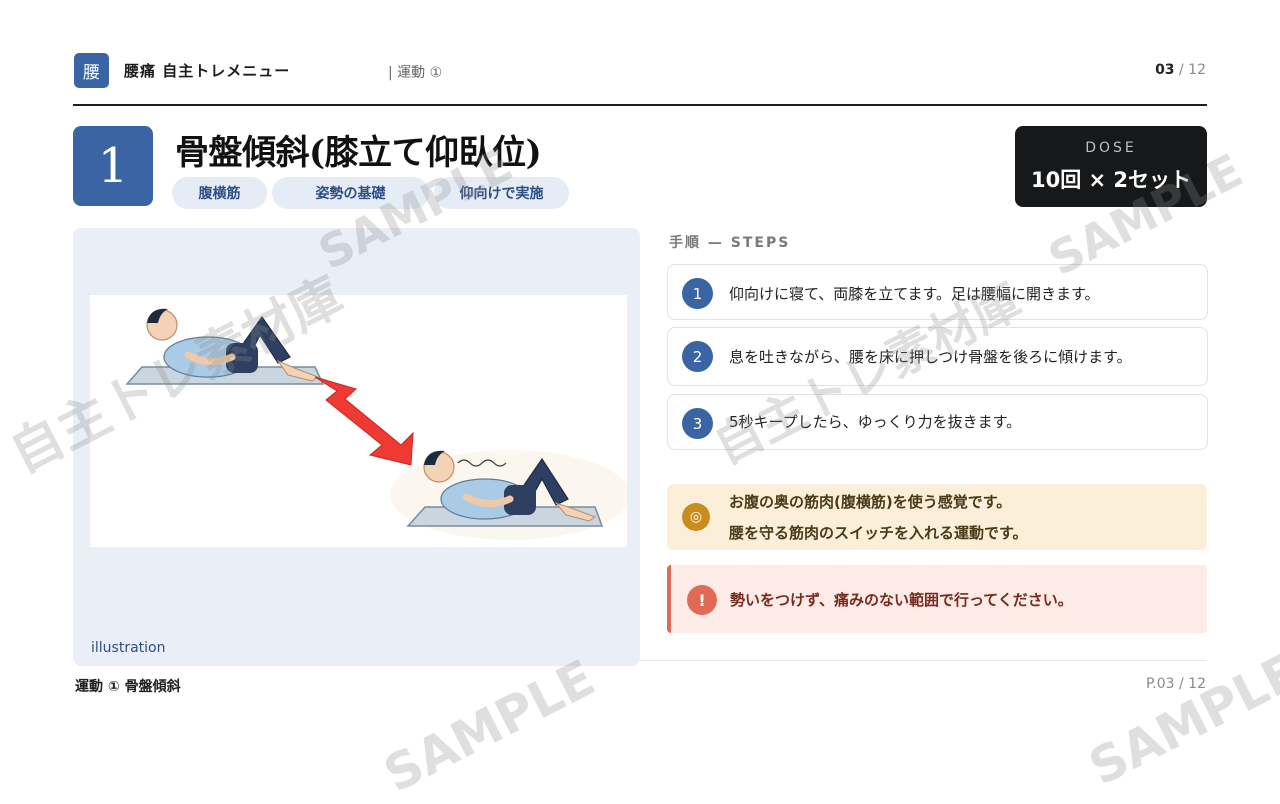  Describe the element at coordinates (878, 533) in the screenshot. I see `tip-line-2: 腰を守る筋肉のスイッチを入れる運動です。` at that location.